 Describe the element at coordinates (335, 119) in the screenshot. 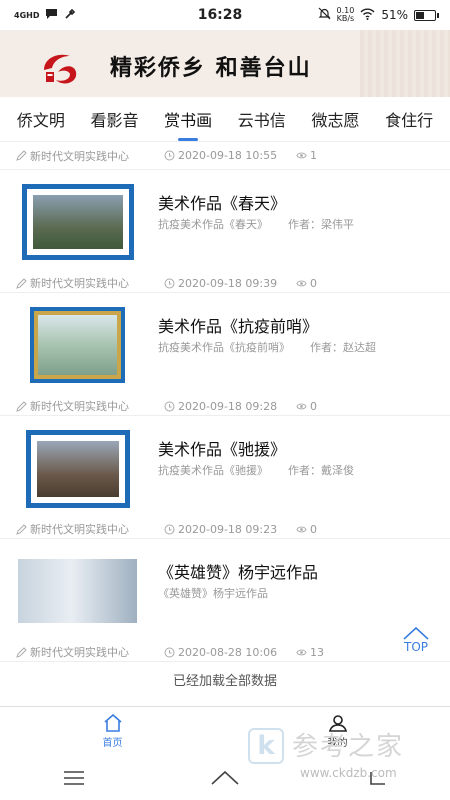

I see `tab-wei-zhiyuan: 微志愿` at that location.